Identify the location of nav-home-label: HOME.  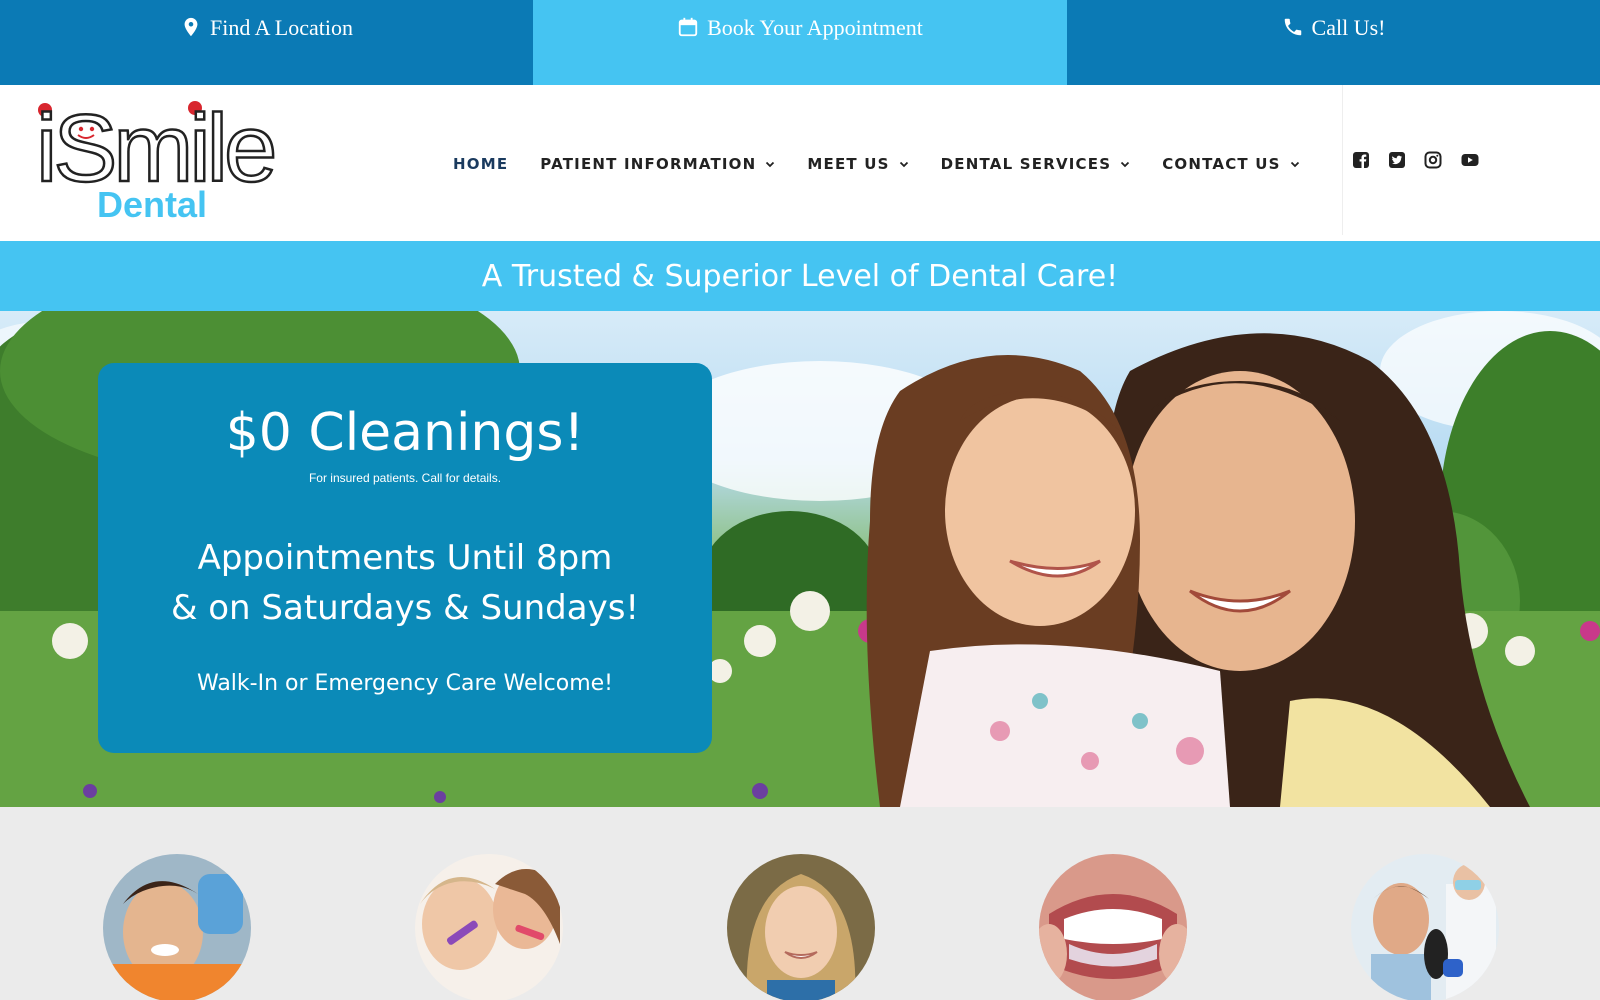
(481, 164).